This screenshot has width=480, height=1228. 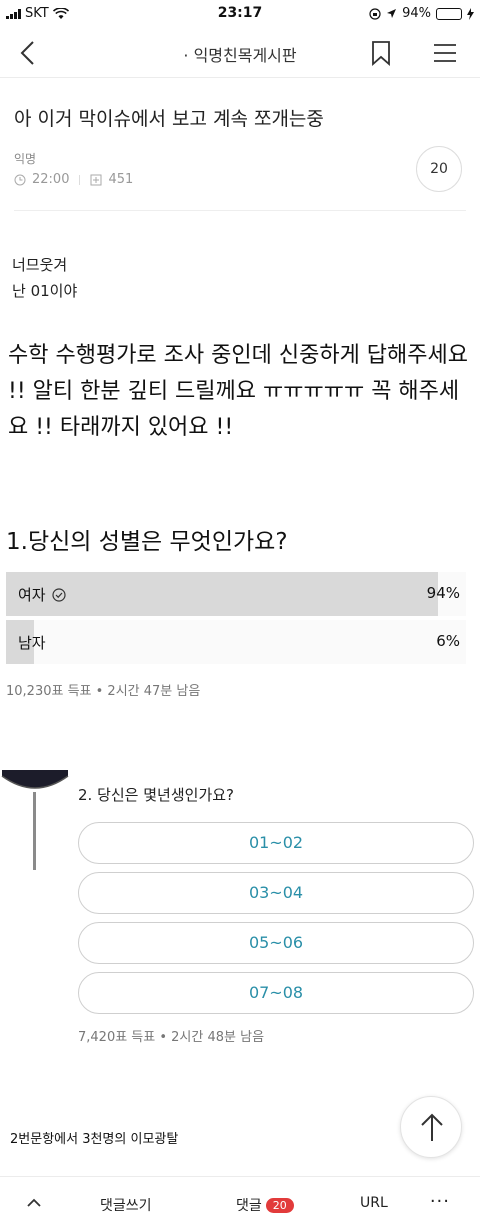 What do you see at coordinates (449, 13) in the screenshot?
I see `battery-icon` at bounding box center [449, 13].